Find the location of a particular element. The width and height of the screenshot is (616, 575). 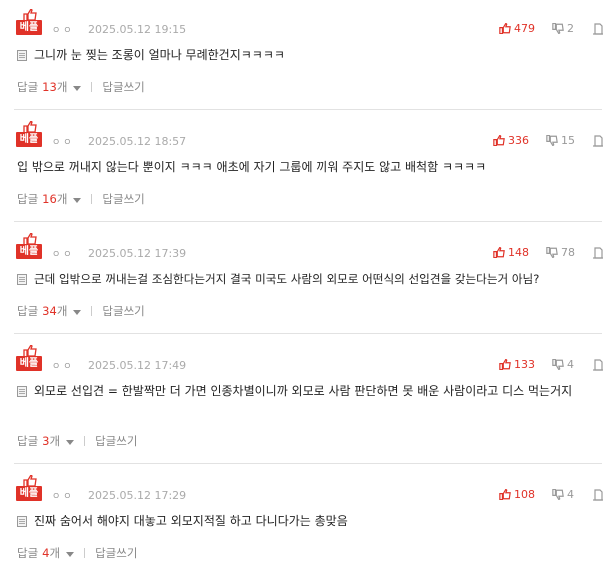

reply-toggle: 답글 4개 is located at coordinates (46, 553).